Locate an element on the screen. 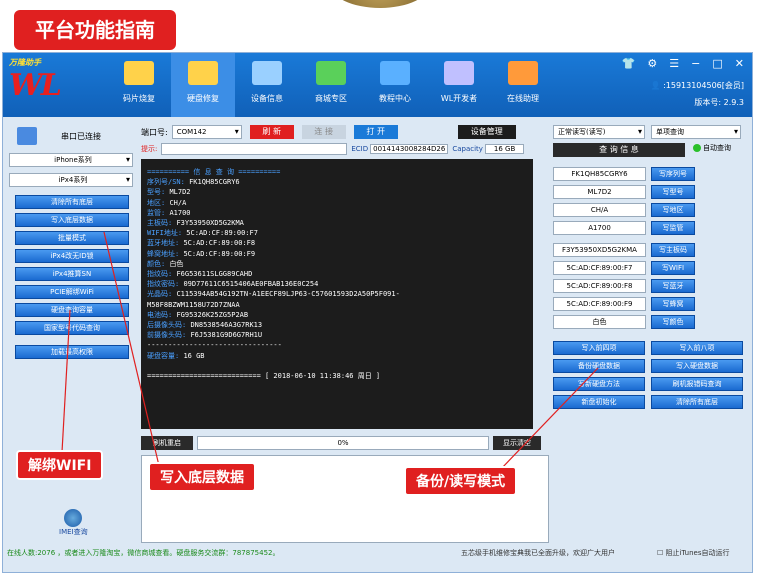 The width and height of the screenshot is (757, 573). nav-item-5: WL开发者 is located at coordinates (459, 85).